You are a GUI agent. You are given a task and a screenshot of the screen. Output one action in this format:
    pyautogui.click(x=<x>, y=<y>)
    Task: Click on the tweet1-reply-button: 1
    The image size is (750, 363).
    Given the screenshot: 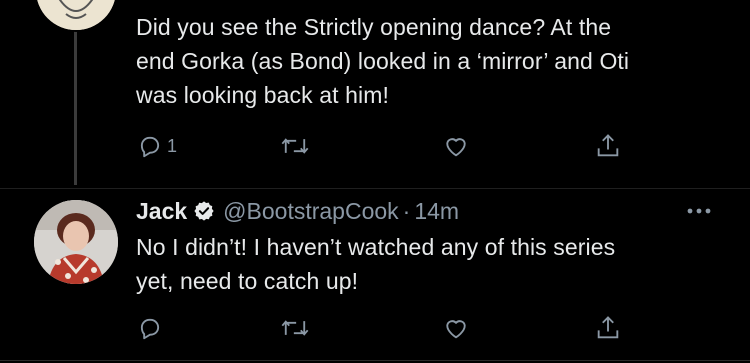 What is the action you would take?
    pyautogui.click(x=156, y=146)
    